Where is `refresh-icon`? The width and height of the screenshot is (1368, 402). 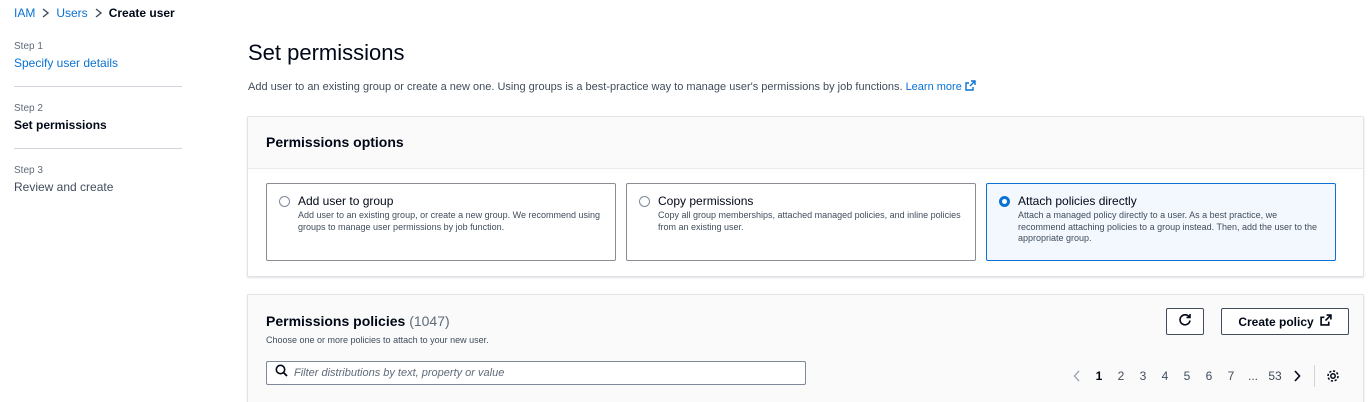
refresh-icon is located at coordinates (1185, 321).